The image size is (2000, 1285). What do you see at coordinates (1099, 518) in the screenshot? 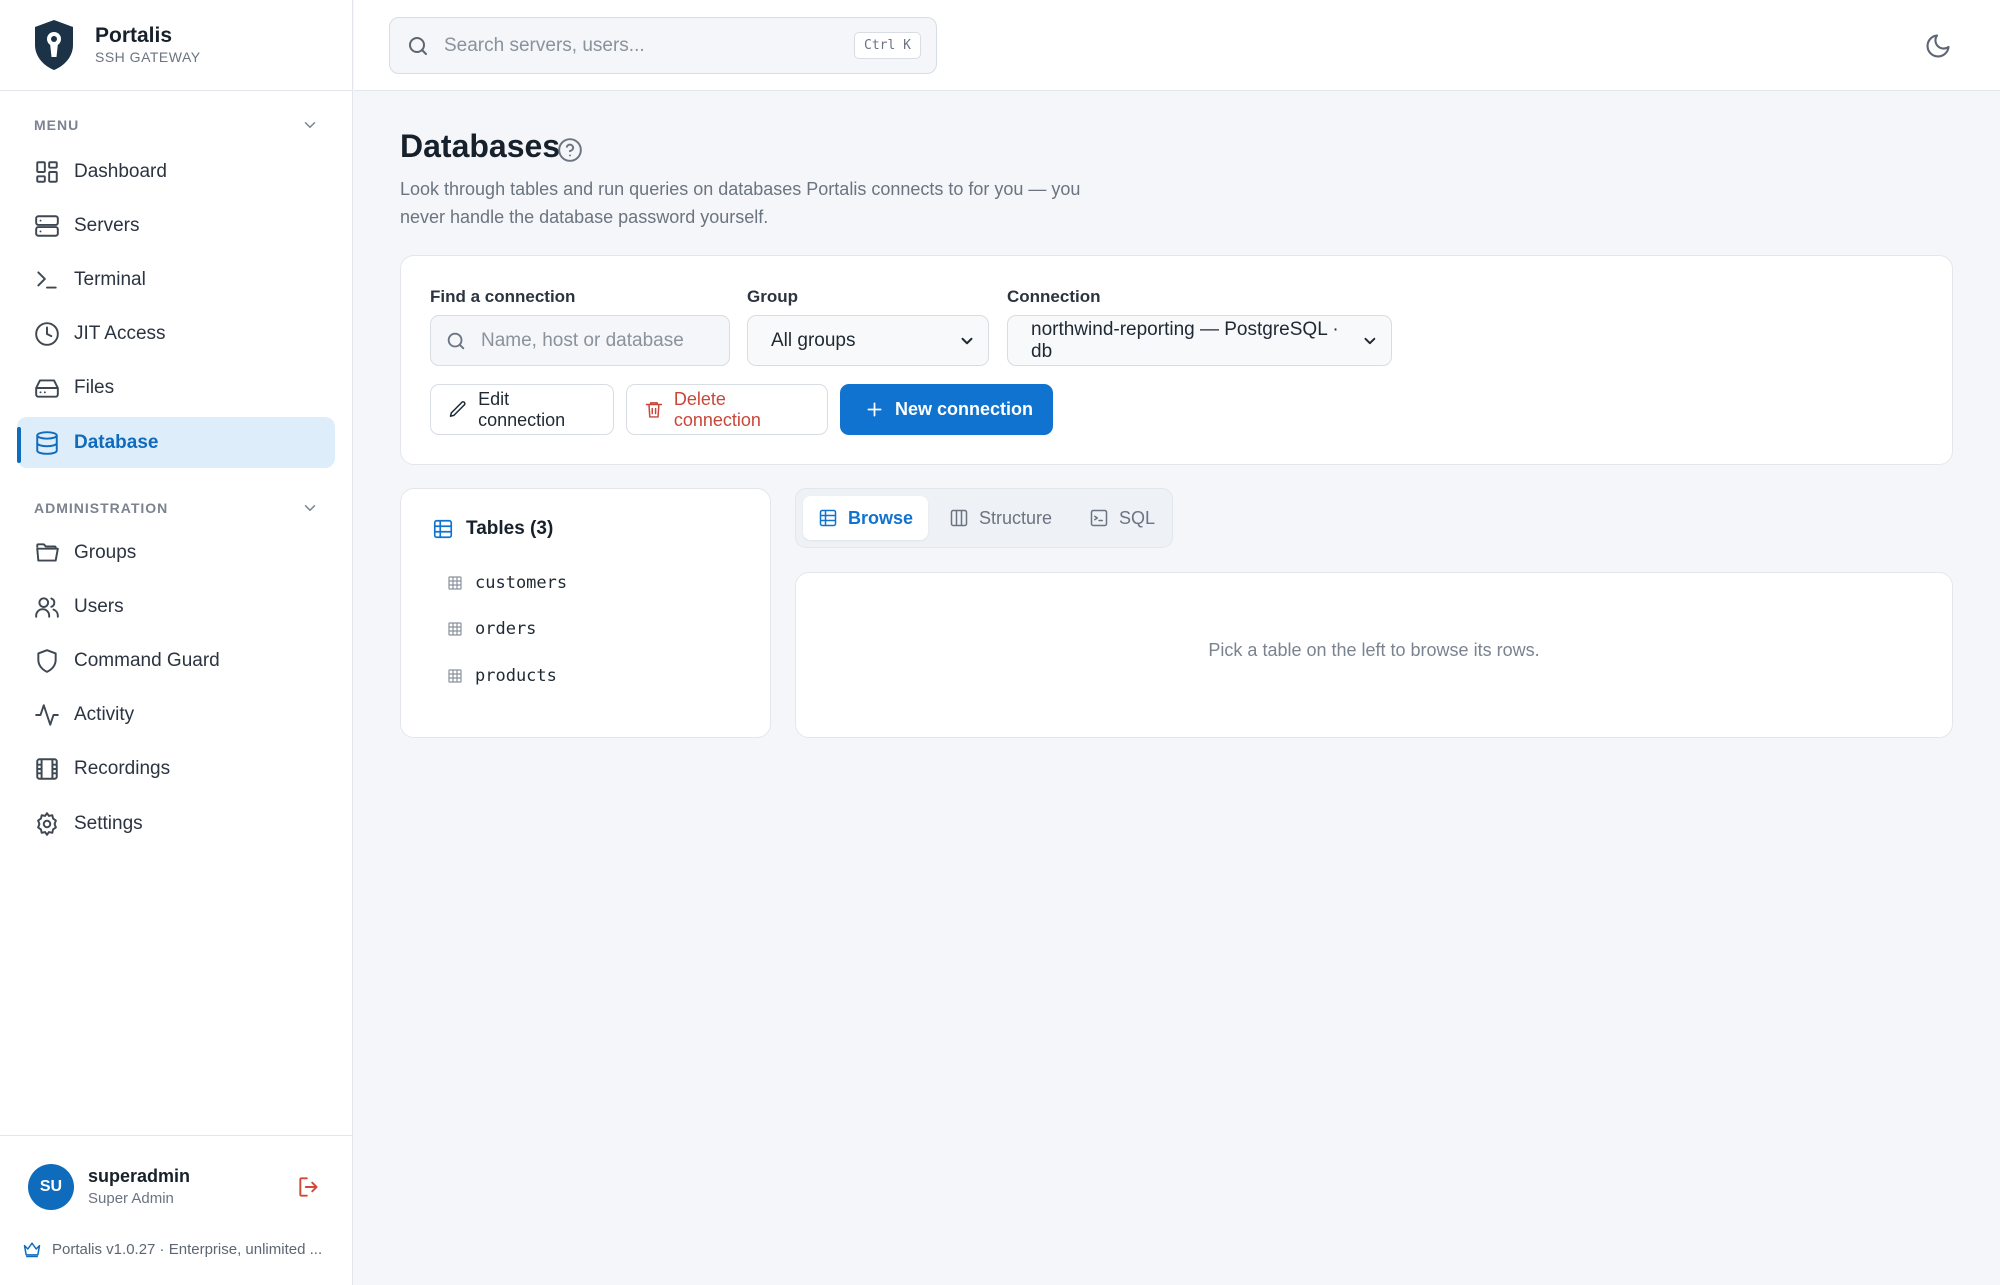
I see `terminal-square-icon` at bounding box center [1099, 518].